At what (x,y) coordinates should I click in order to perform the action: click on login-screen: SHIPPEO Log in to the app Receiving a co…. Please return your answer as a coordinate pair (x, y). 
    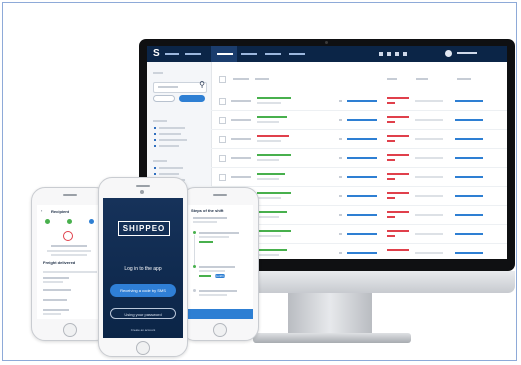
    Looking at the image, I should click on (143, 268).